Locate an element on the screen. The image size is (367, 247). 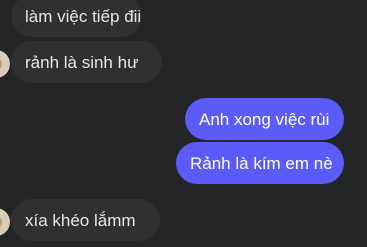
message-bubble-received: xía khéo lắmm is located at coordinates (85, 220).